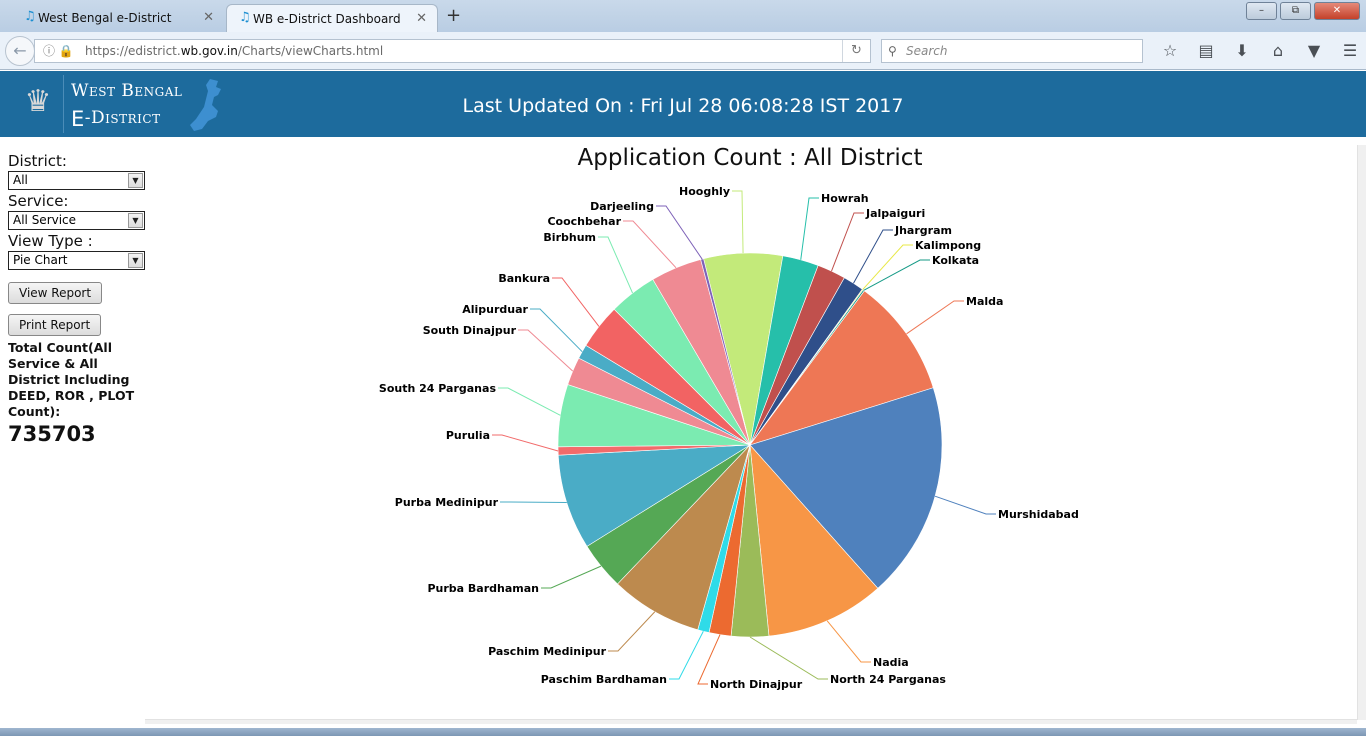 The height and width of the screenshot is (736, 1366). Describe the element at coordinates (438, 388) in the screenshot. I see `pie-label: South 24 Parganas` at that location.